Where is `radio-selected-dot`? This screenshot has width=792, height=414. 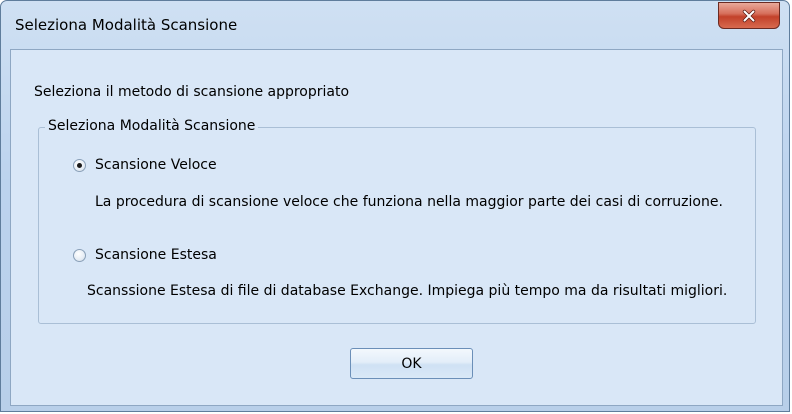
radio-selected-dot is located at coordinates (79, 165).